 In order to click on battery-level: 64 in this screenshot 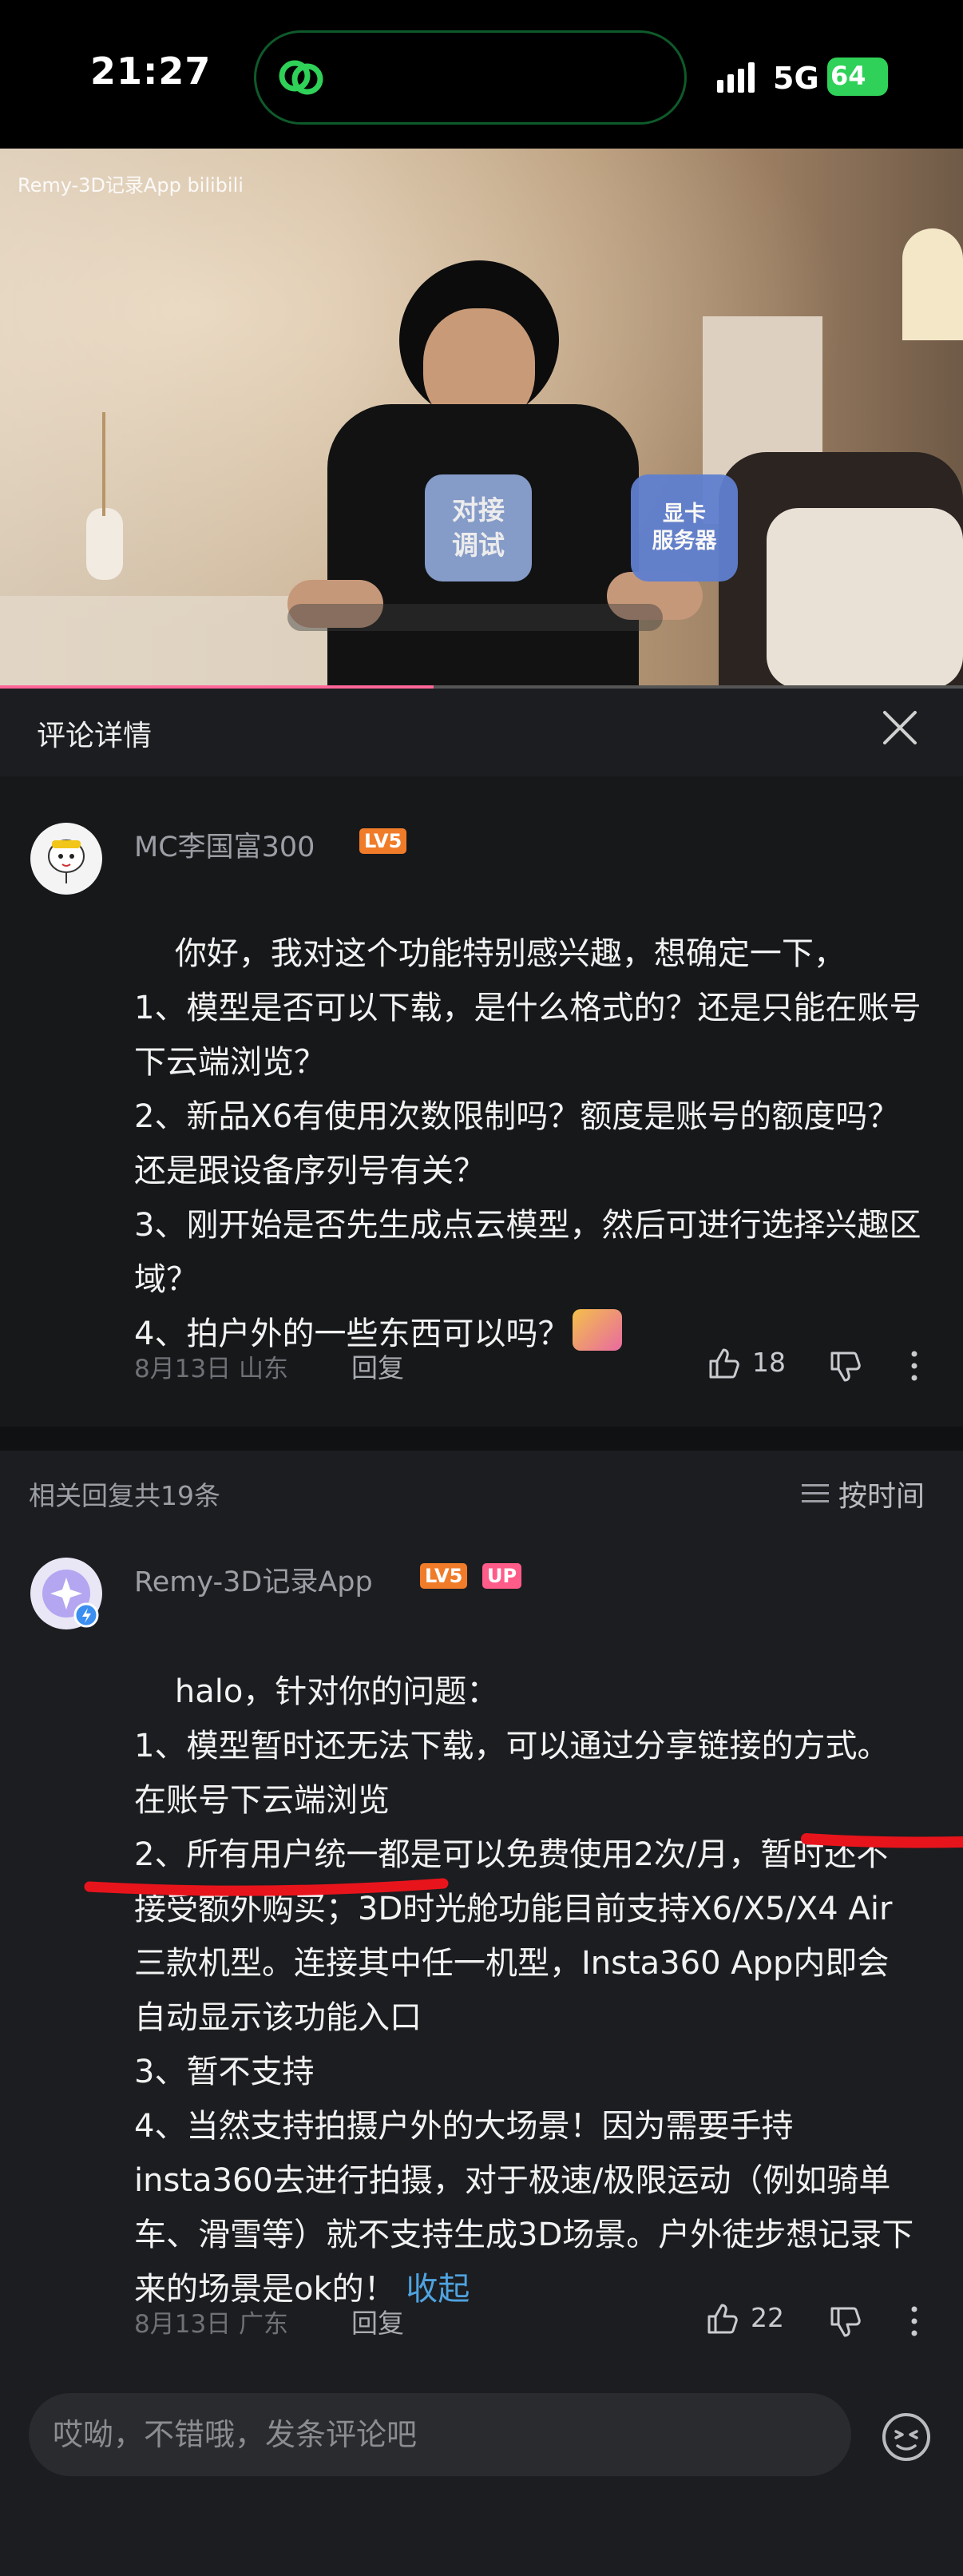, I will do `click(848, 76)`.